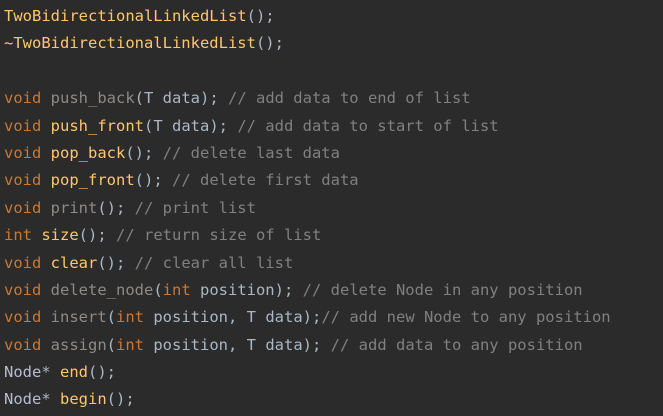 The height and width of the screenshot is (416, 663). What do you see at coordinates (69, 262) in the screenshot?
I see `code-token-fn: clear` at bounding box center [69, 262].